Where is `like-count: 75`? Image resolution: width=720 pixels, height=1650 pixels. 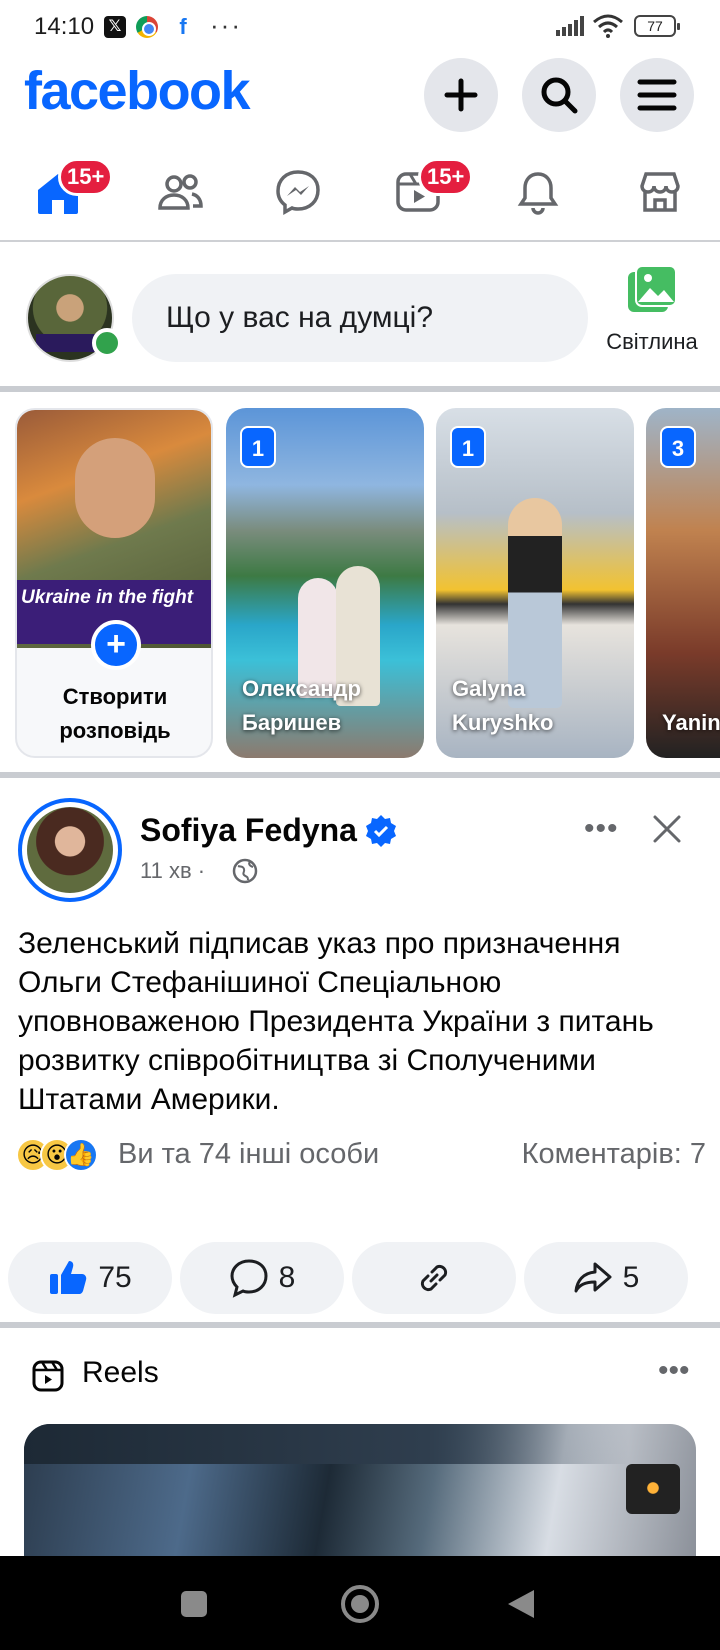 like-count: 75 is located at coordinates (115, 1277).